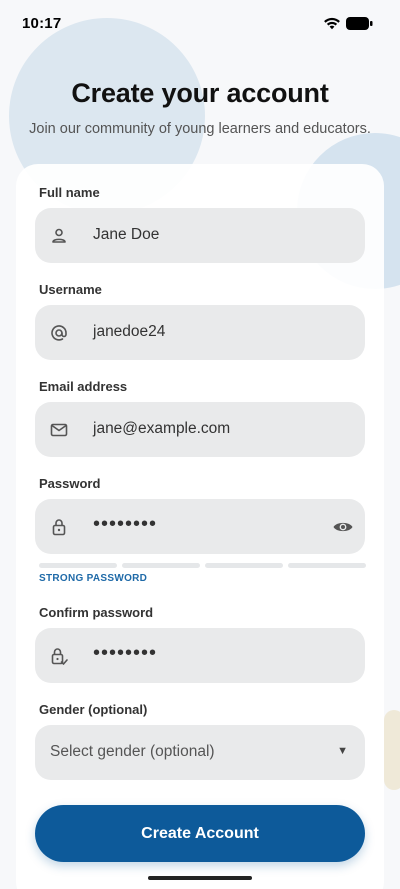 The height and width of the screenshot is (889, 400). Describe the element at coordinates (200, 235) in the screenshot. I see `full-name-input: Jane Doe` at that location.